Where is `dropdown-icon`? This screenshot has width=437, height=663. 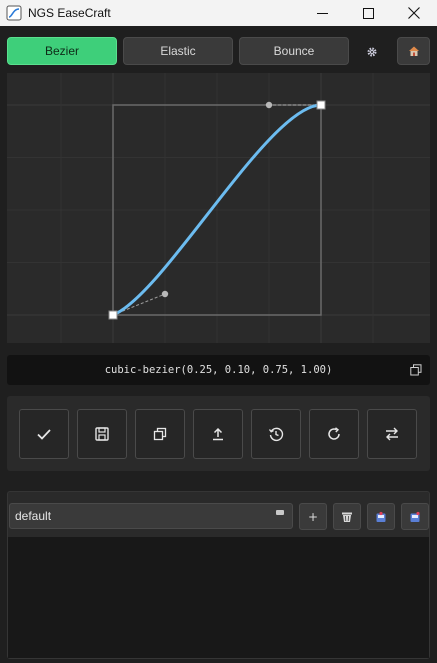 dropdown-icon is located at coordinates (280, 512).